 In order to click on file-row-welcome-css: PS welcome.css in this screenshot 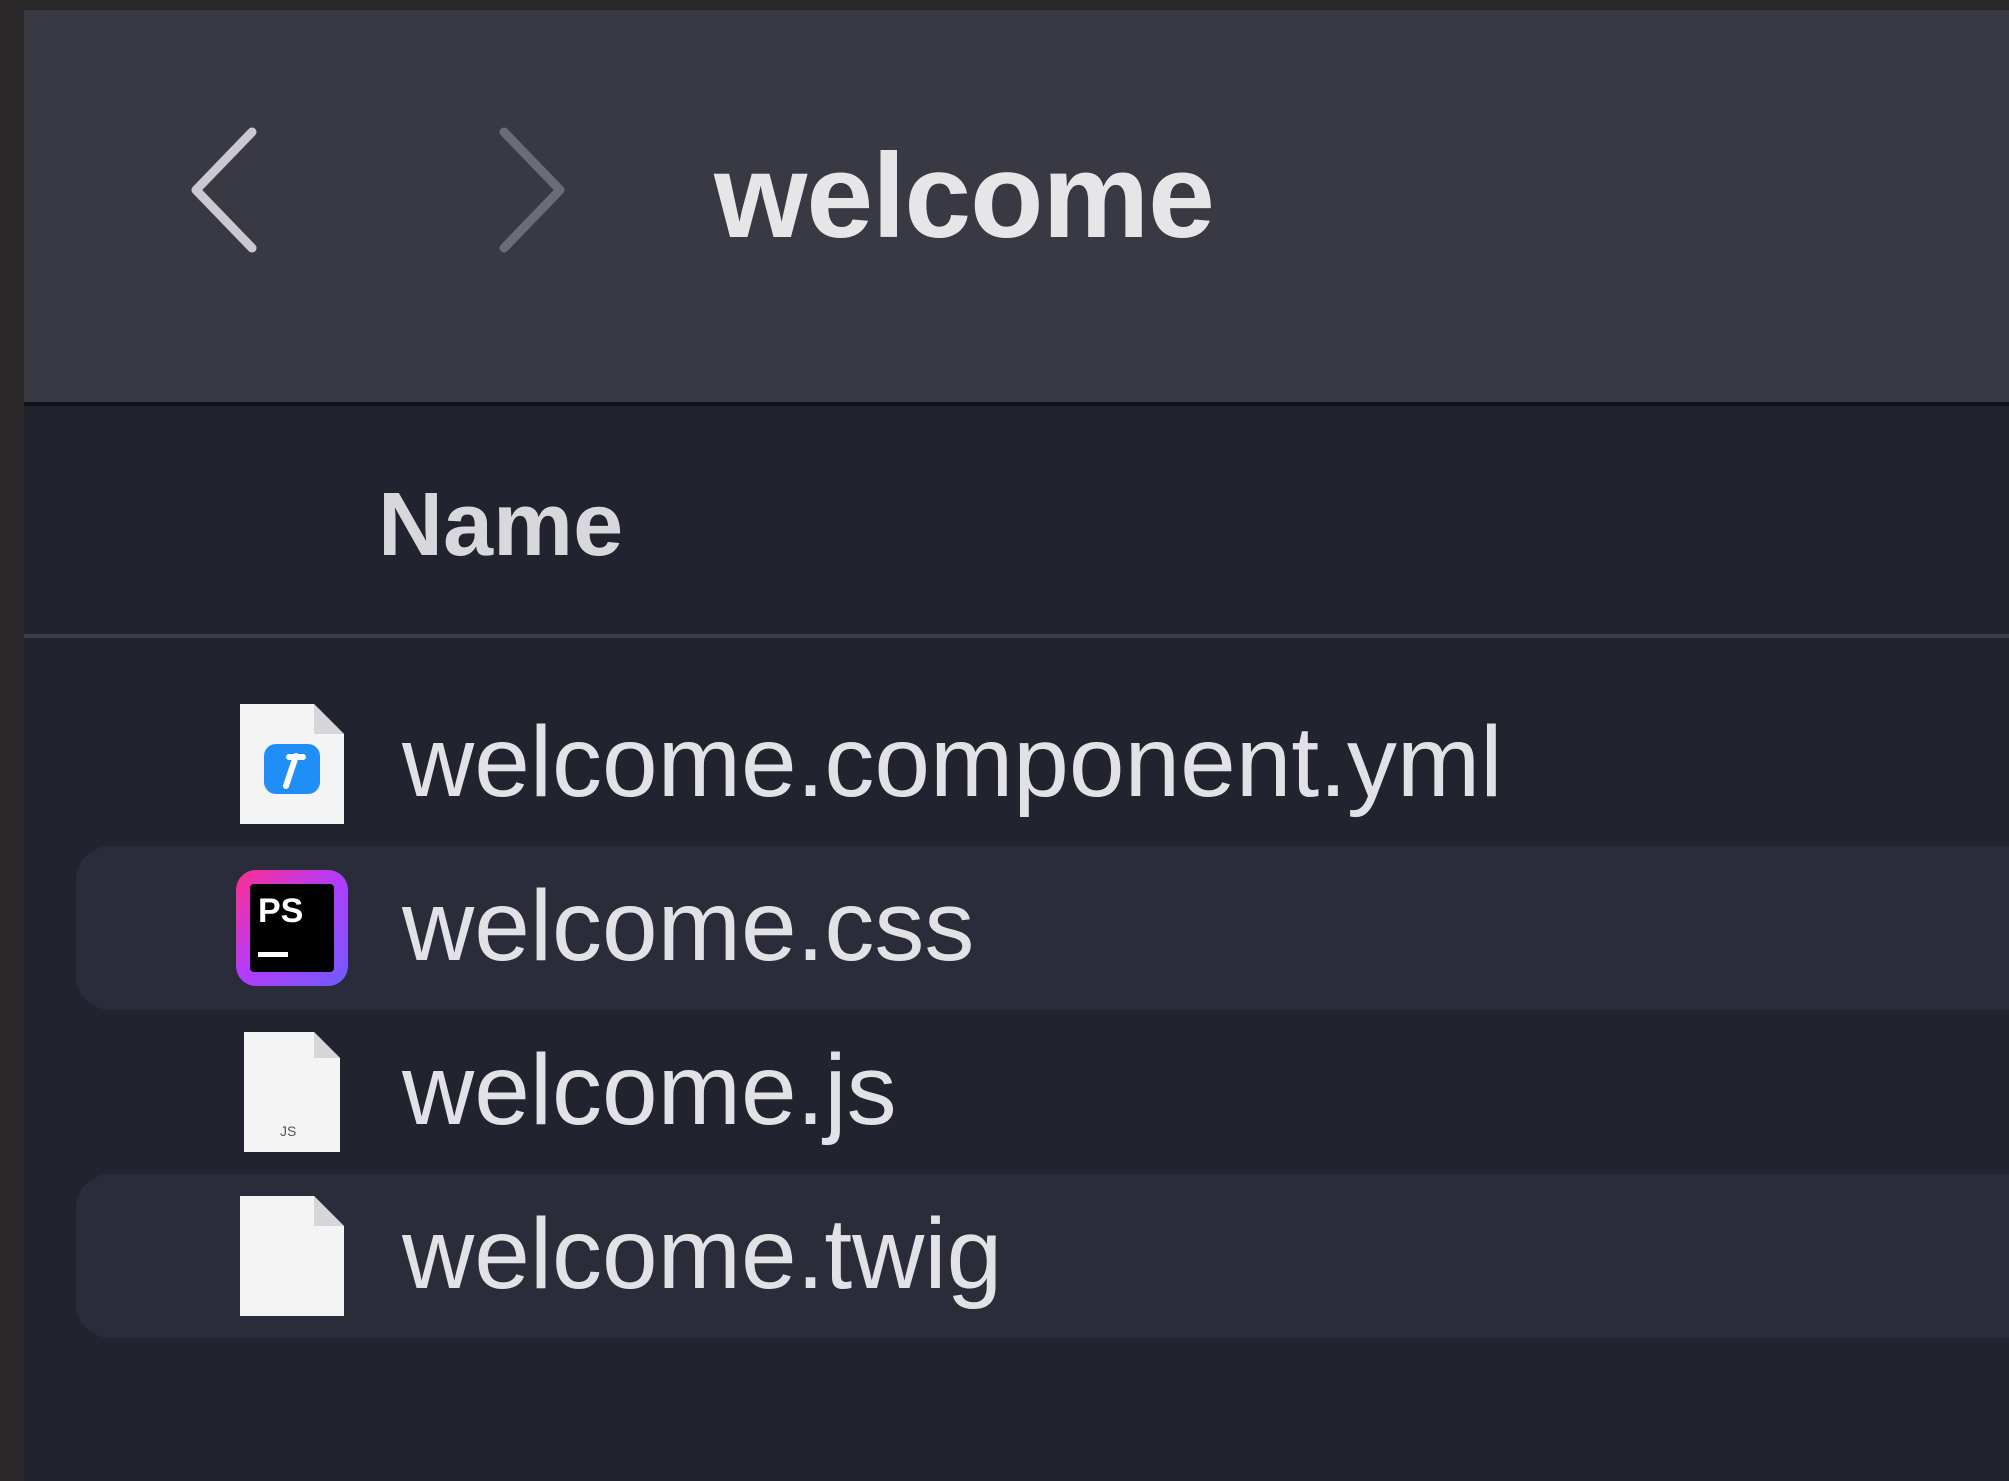, I will do `click(1042, 928)`.